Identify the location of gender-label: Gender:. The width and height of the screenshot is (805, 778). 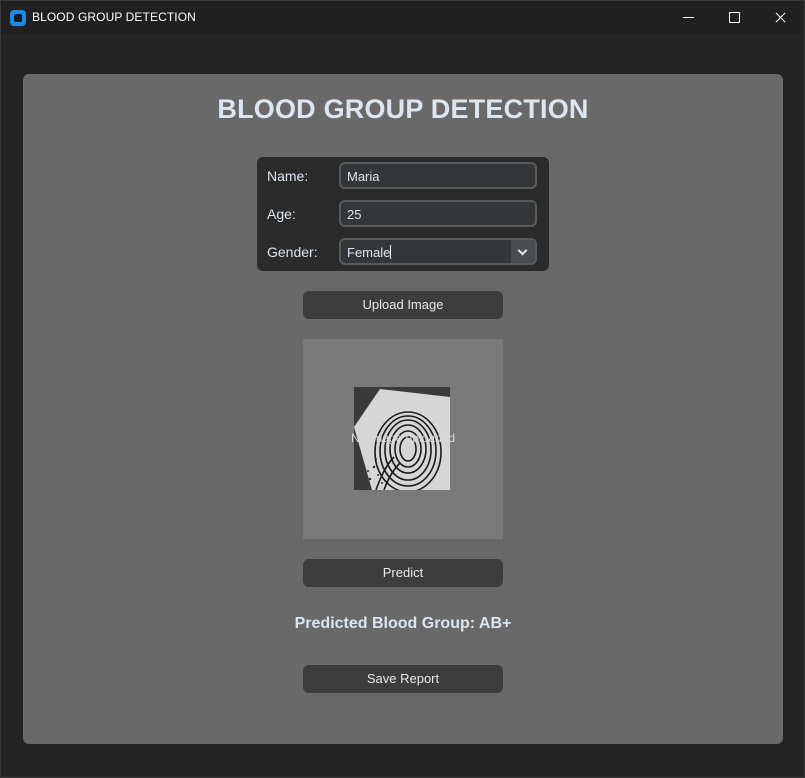
(292, 252).